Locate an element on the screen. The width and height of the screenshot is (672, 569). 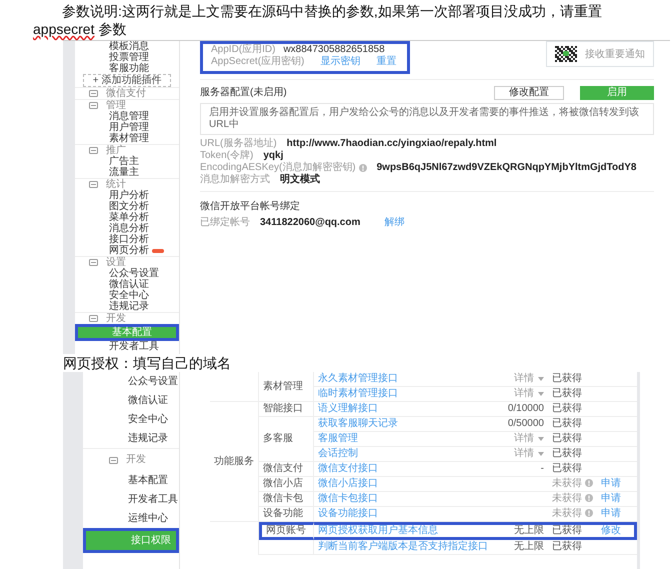
table-cell: 0/10000 is located at coordinates (526, 408).